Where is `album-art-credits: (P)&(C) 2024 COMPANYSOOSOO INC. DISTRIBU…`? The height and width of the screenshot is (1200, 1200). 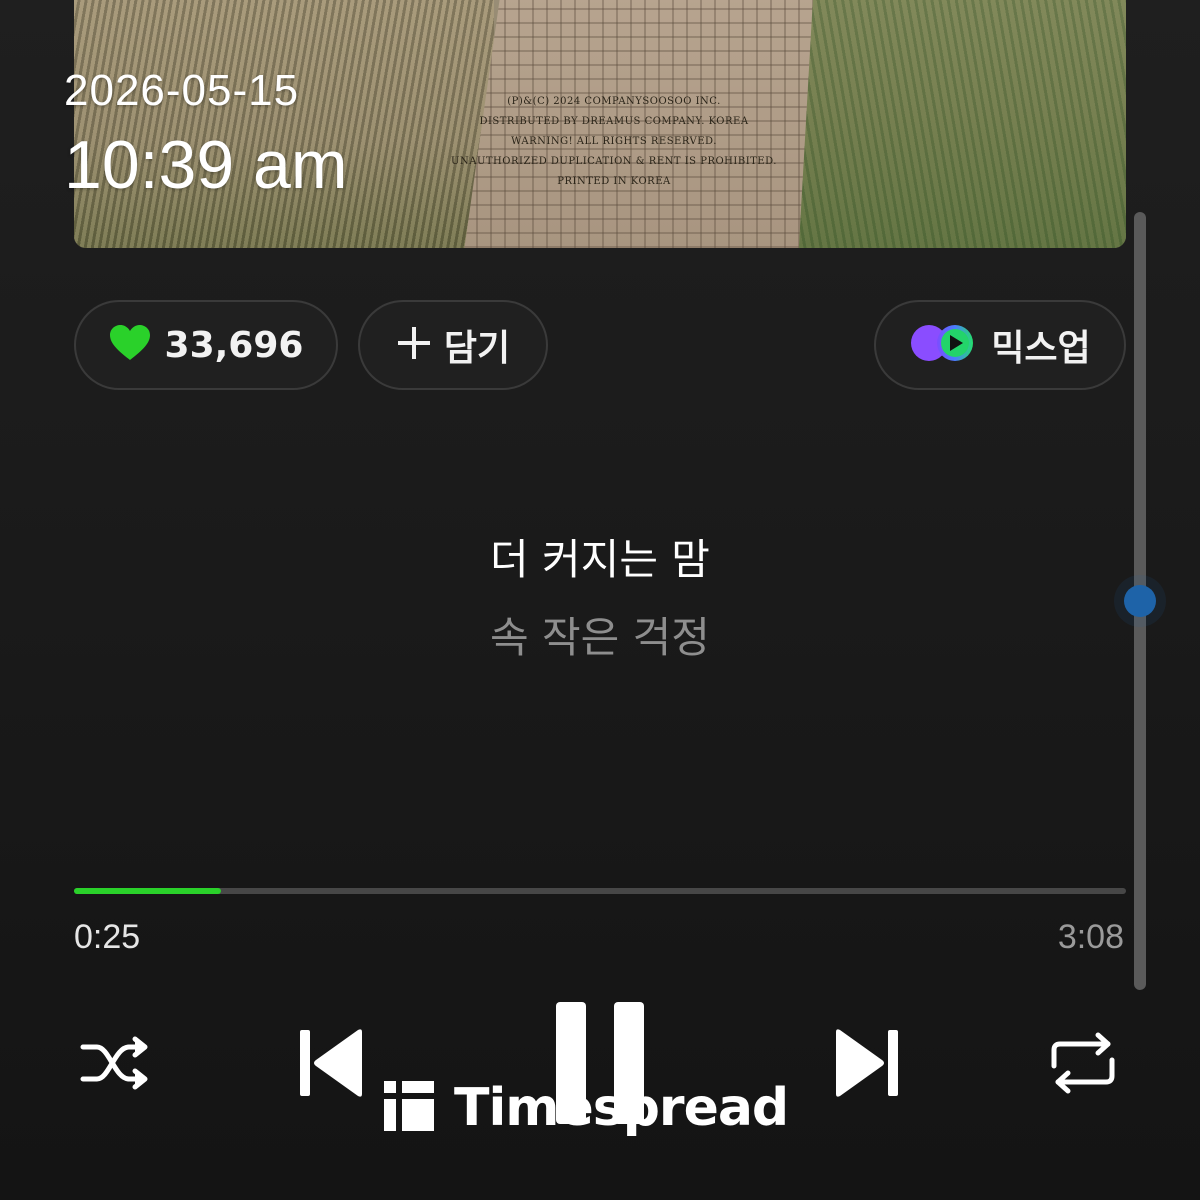
album-art-credits: (P)&(C) 2024 COMPANYSOOSOO INC. DISTRIBU… is located at coordinates (614, 142).